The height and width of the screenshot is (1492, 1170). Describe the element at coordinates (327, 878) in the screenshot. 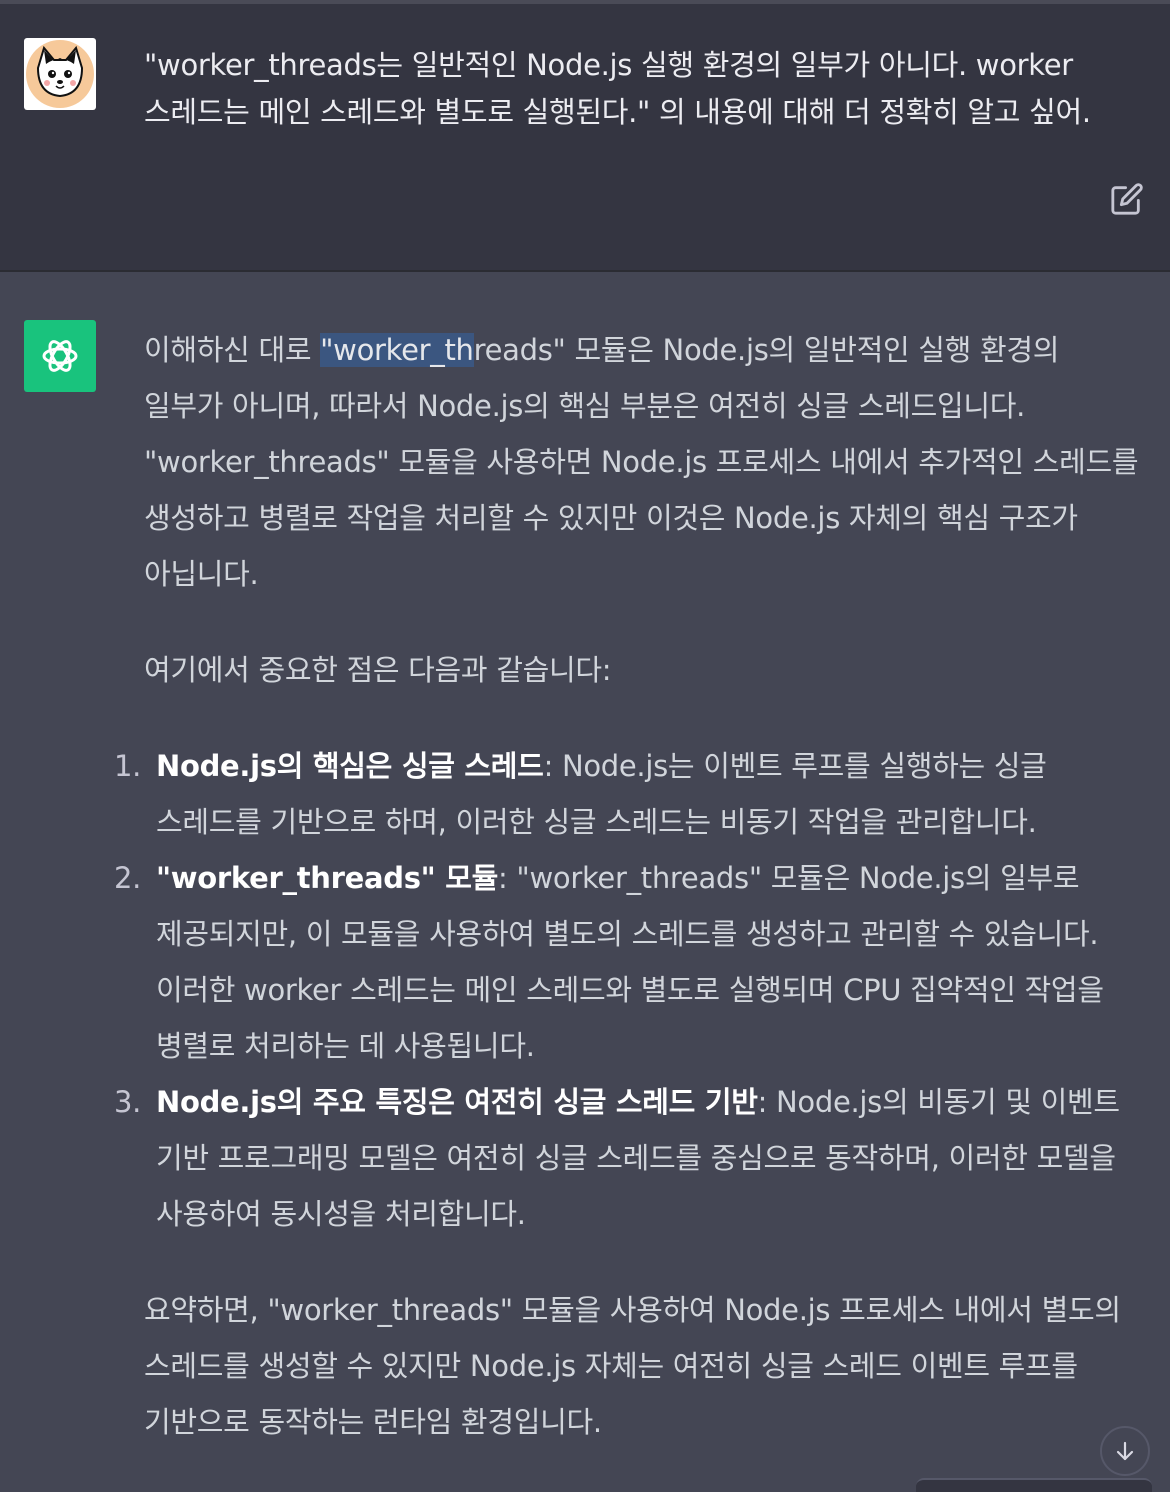

I see `list-item-title: "worker_threads" 모듈` at that location.